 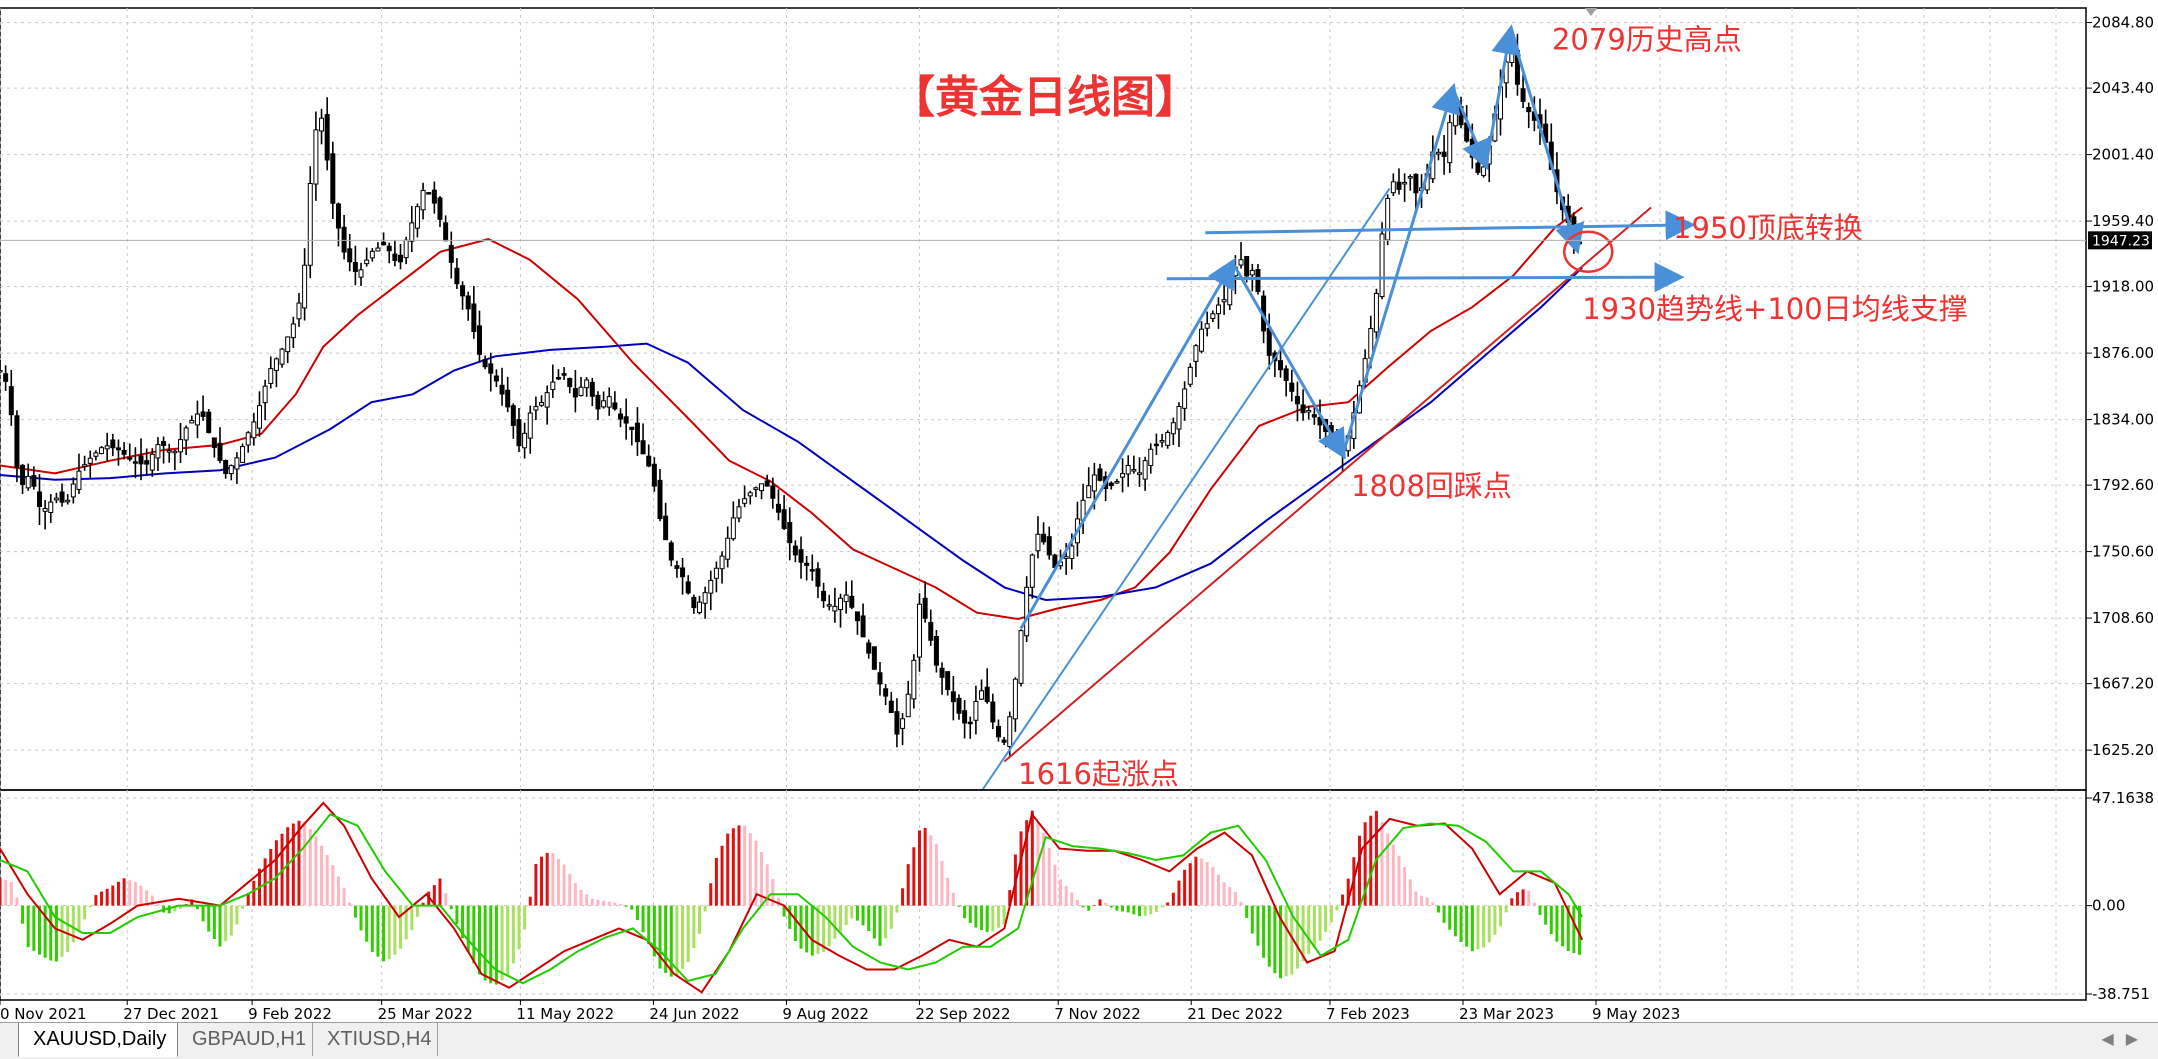 What do you see at coordinates (375, 1039) in the screenshot?
I see `tab-xtiusd-h4: XTIUSD,H4` at bounding box center [375, 1039].